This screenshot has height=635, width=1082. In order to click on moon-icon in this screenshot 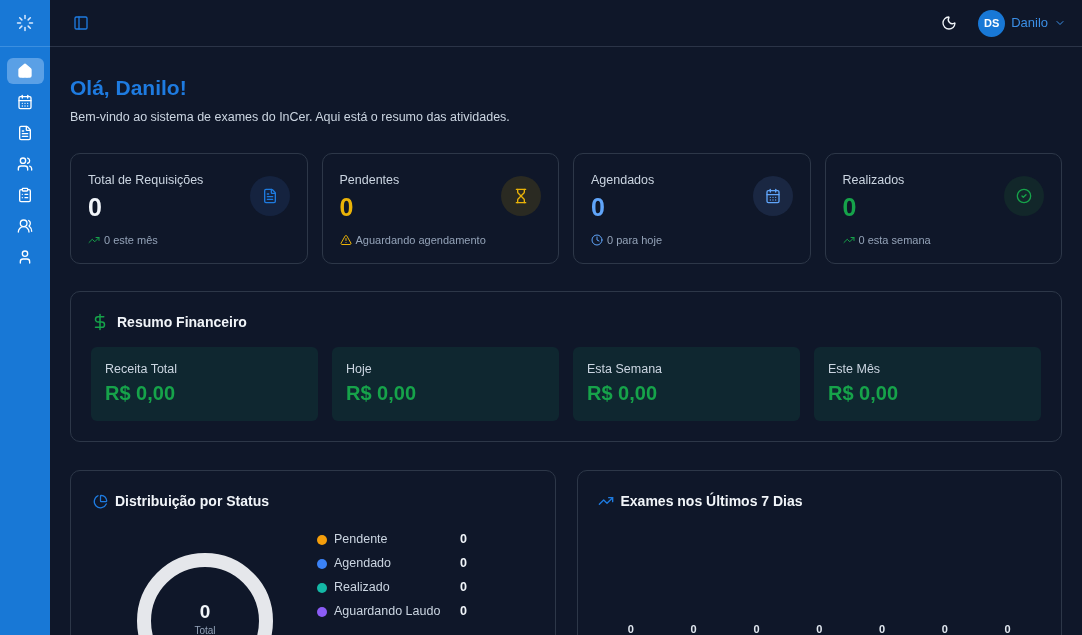, I will do `click(949, 23)`.